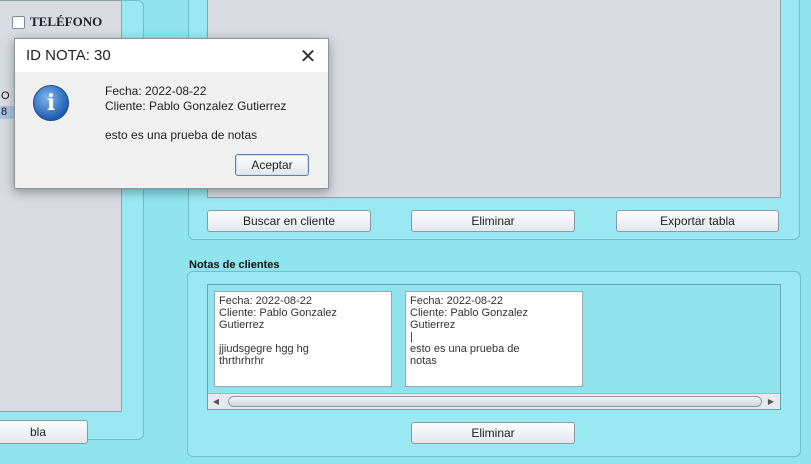 Image resolution: width=811 pixels, height=464 pixels. I want to click on dialog-title: ID NOTA: 30, so click(68, 55).